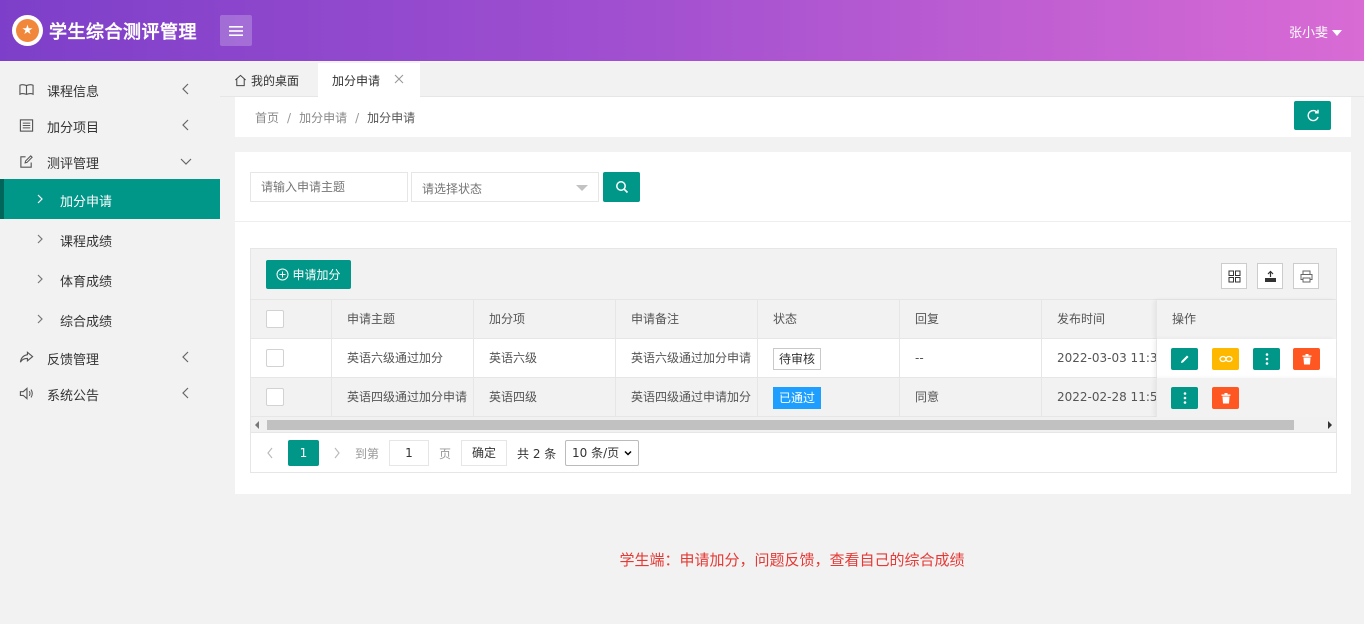 This screenshot has height=624, width=1364. I want to click on column-header-status: 状态, so click(829, 319).